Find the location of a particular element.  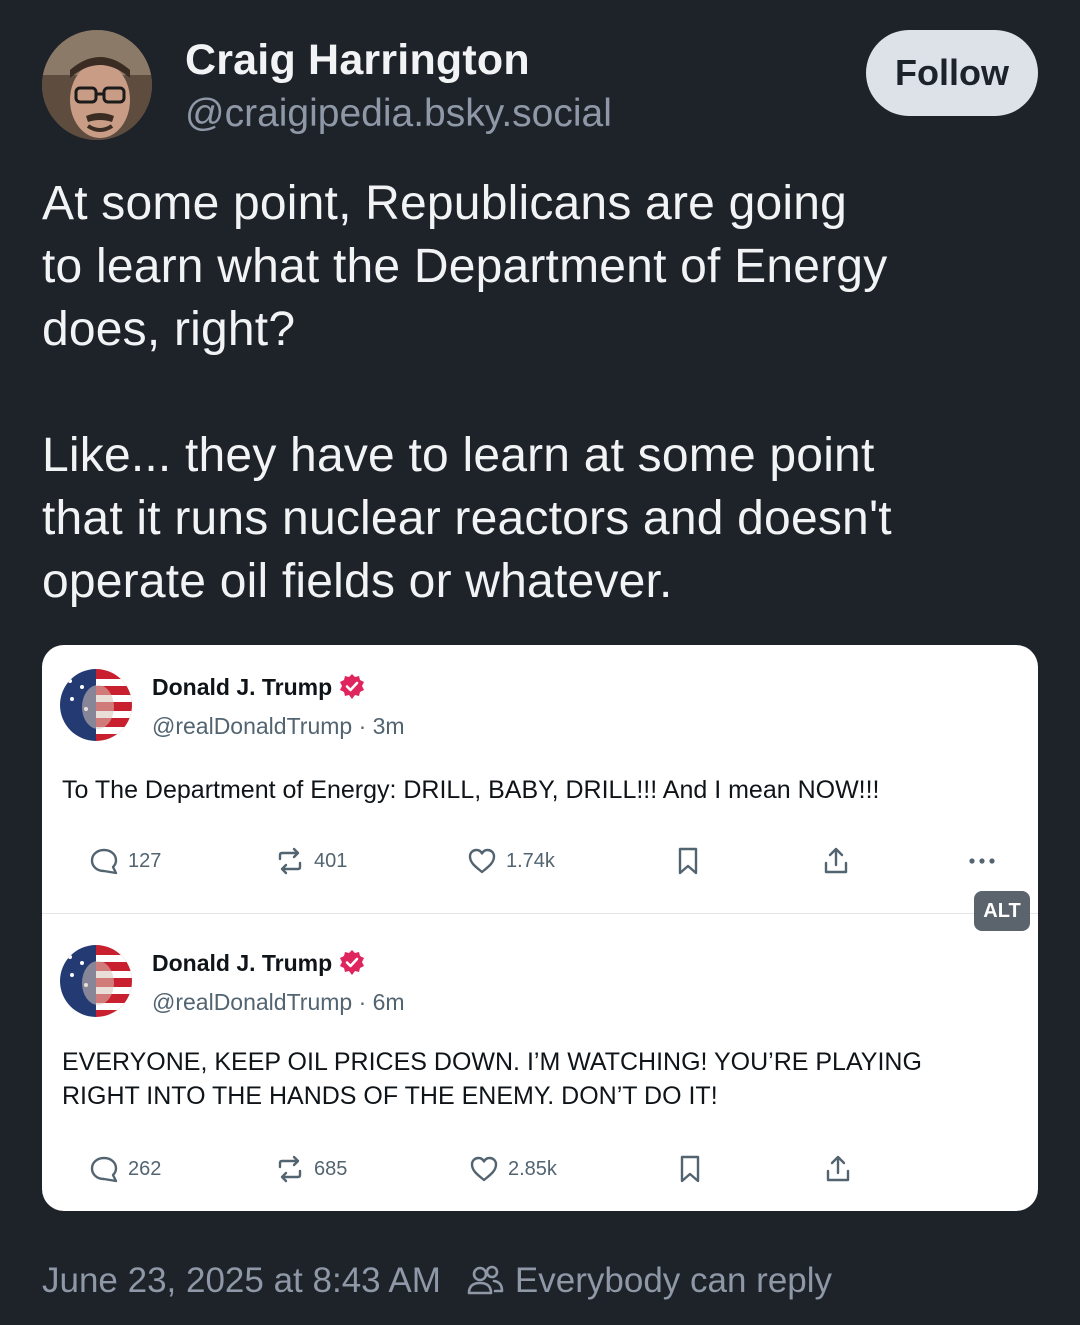

embedded-actions: 262 685 2.85k is located at coordinates (540, 1169).